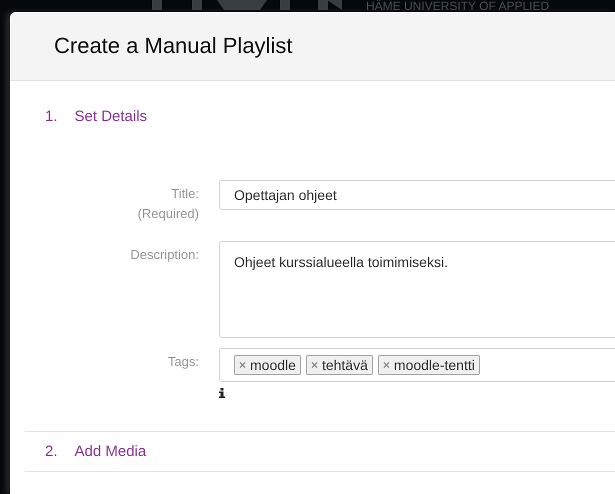 The height and width of the screenshot is (494, 615). Describe the element at coordinates (51, 117) in the screenshot. I see `step-number: 1.` at that location.